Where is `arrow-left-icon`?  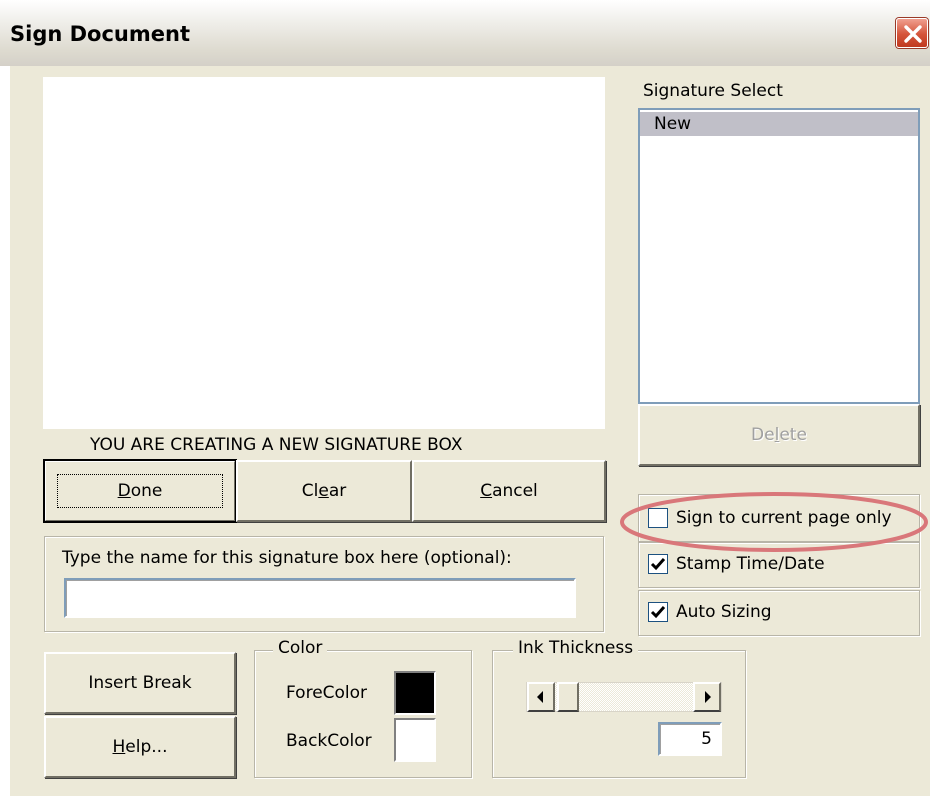 arrow-left-icon is located at coordinates (540, 697).